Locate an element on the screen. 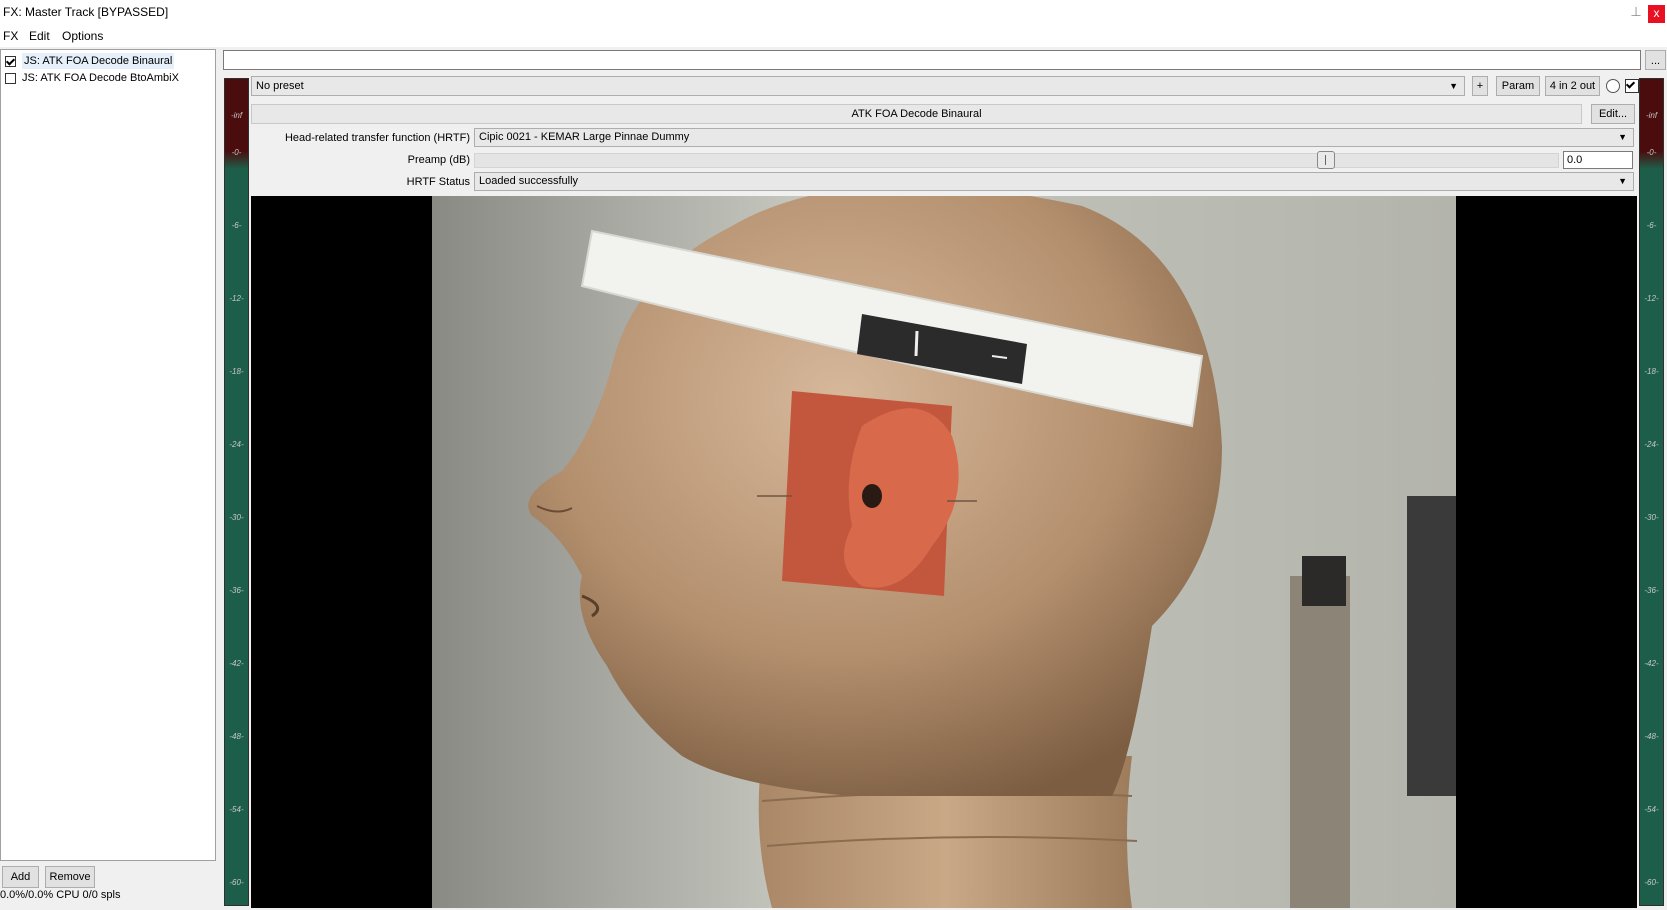  fx-item-decode-btoambix: JS: ATK FOA Decode BtoAmbiX is located at coordinates (92, 78).